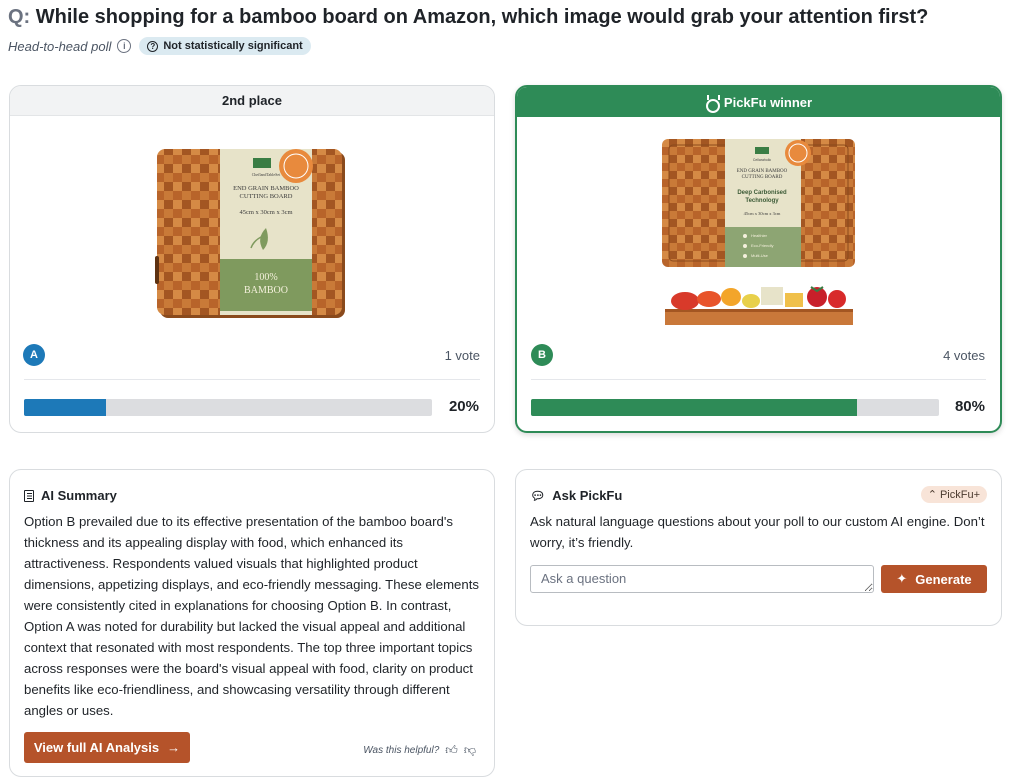 The image size is (1024, 781). I want to click on pickfu-plus-badge: ⌃ PickFu+, so click(953, 494).